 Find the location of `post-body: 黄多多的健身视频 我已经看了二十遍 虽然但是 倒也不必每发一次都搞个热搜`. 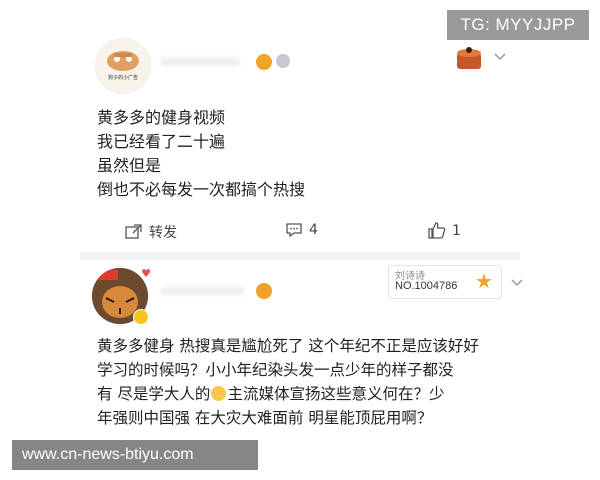

post-body: 黄多多的健身视频 我已经看了二十遍 虽然但是 倒也不必每发一次都搞个热搜 is located at coordinates (307, 154).